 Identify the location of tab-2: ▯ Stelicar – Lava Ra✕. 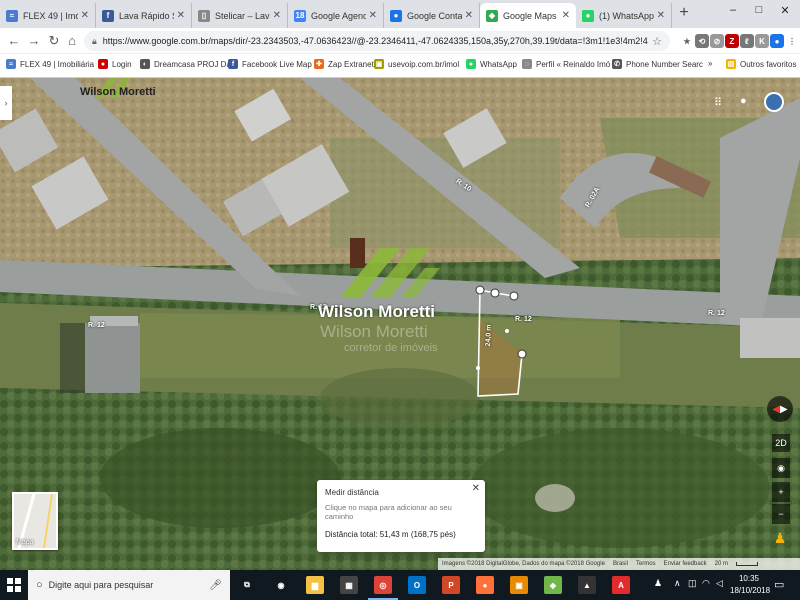
(240, 15).